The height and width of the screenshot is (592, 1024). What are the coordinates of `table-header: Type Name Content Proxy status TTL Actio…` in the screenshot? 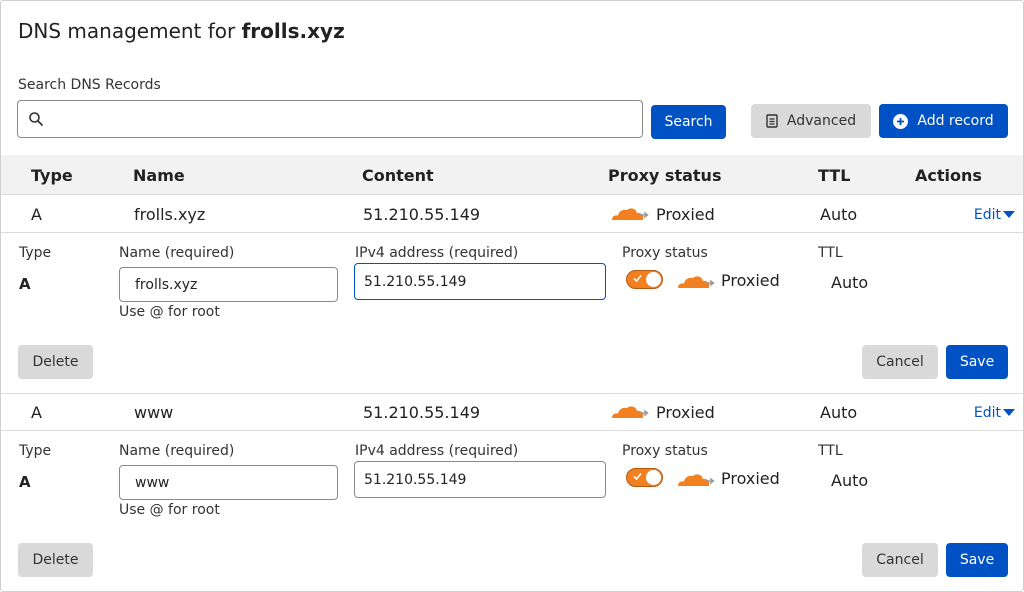 It's located at (512, 175).